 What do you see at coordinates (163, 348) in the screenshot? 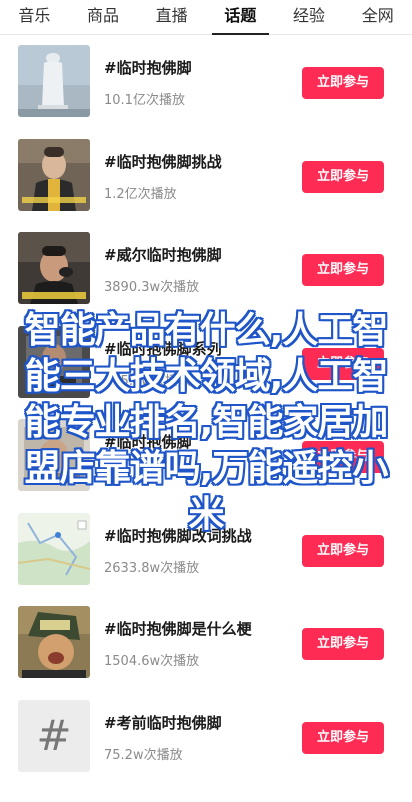
I see `topic-title: #临时抱佛脚系列` at bounding box center [163, 348].